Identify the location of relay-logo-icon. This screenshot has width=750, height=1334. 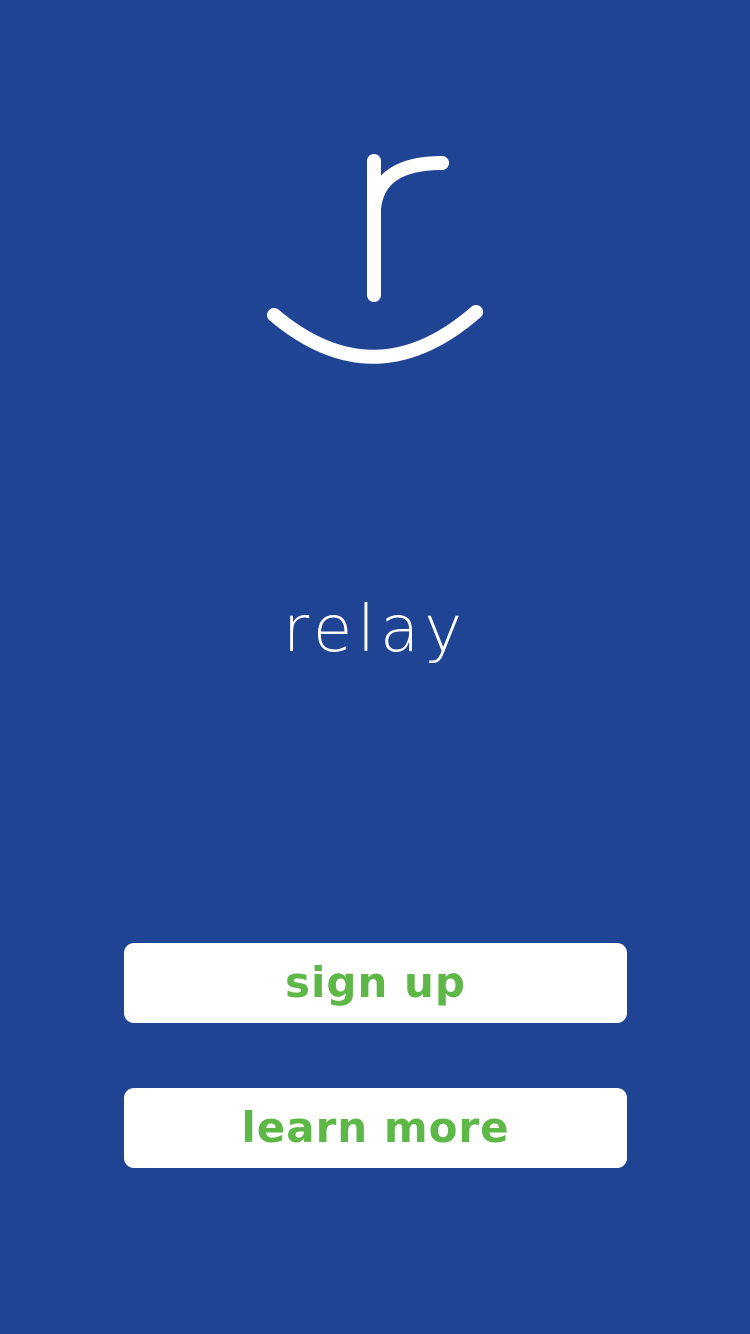
(375, 259).